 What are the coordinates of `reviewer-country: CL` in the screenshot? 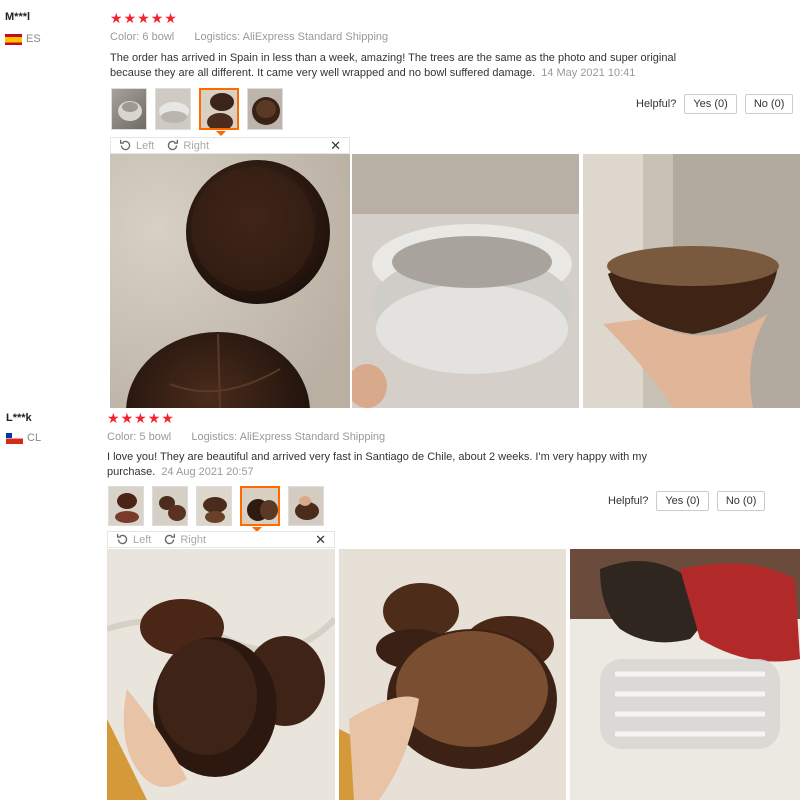 It's located at (23, 438).